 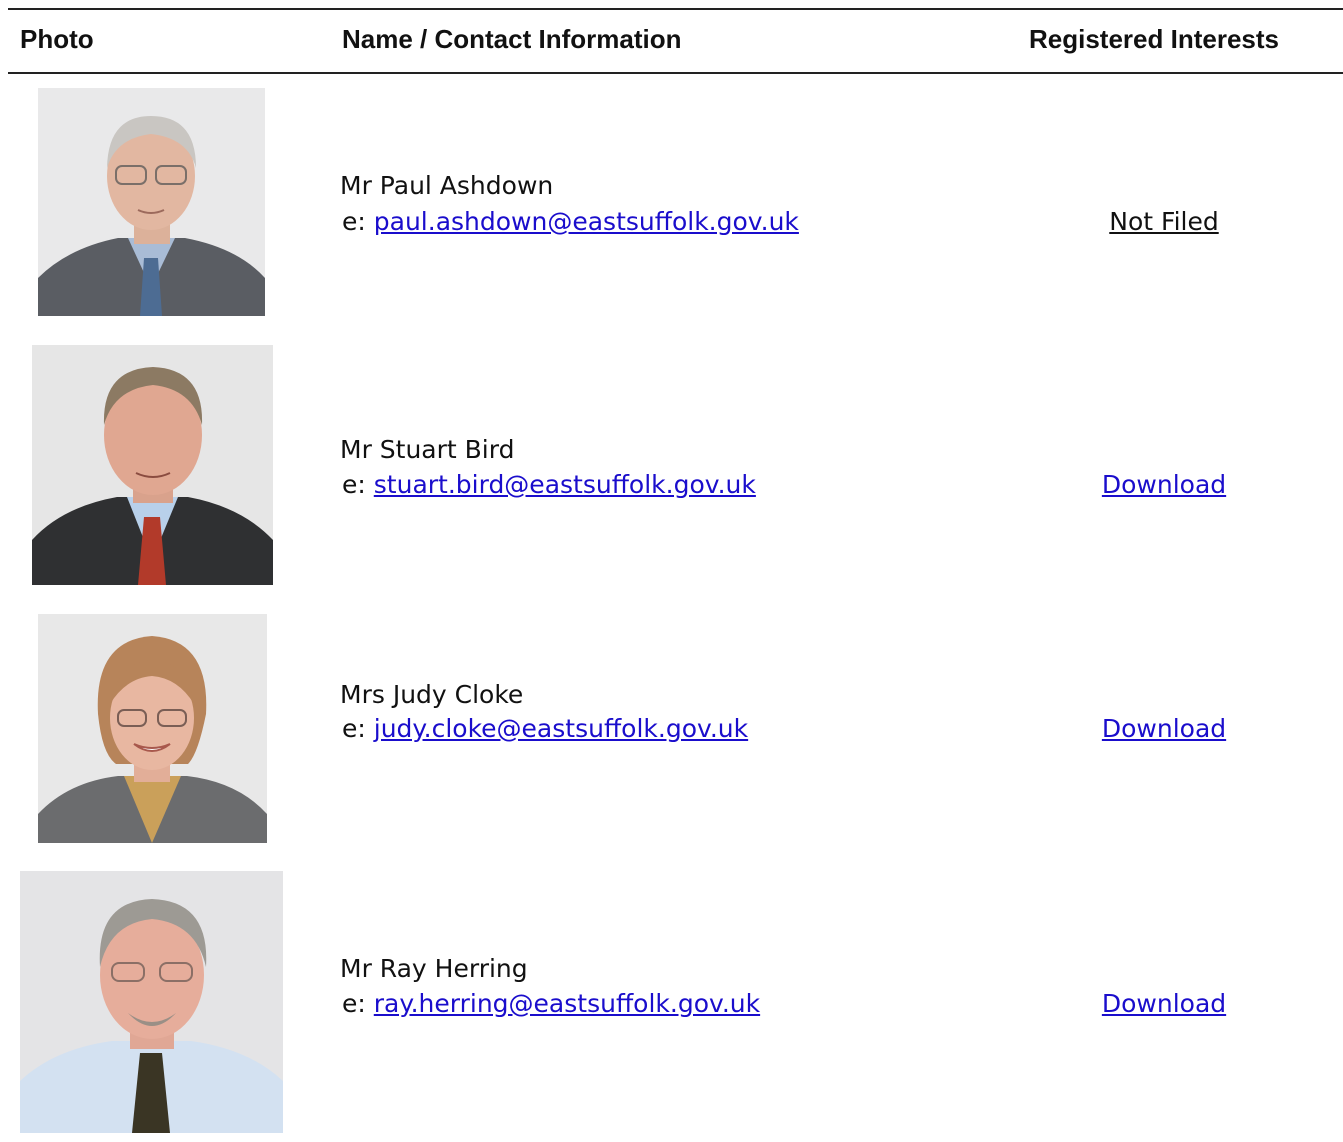 What do you see at coordinates (512, 39) in the screenshot?
I see `column-header-name-contact: Name / Contact Information` at bounding box center [512, 39].